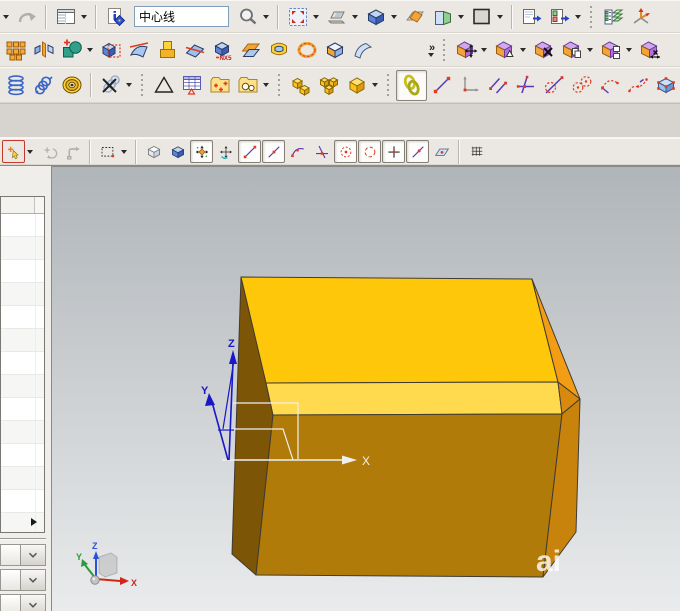  I want to click on view-layout-button, so click(65, 16).